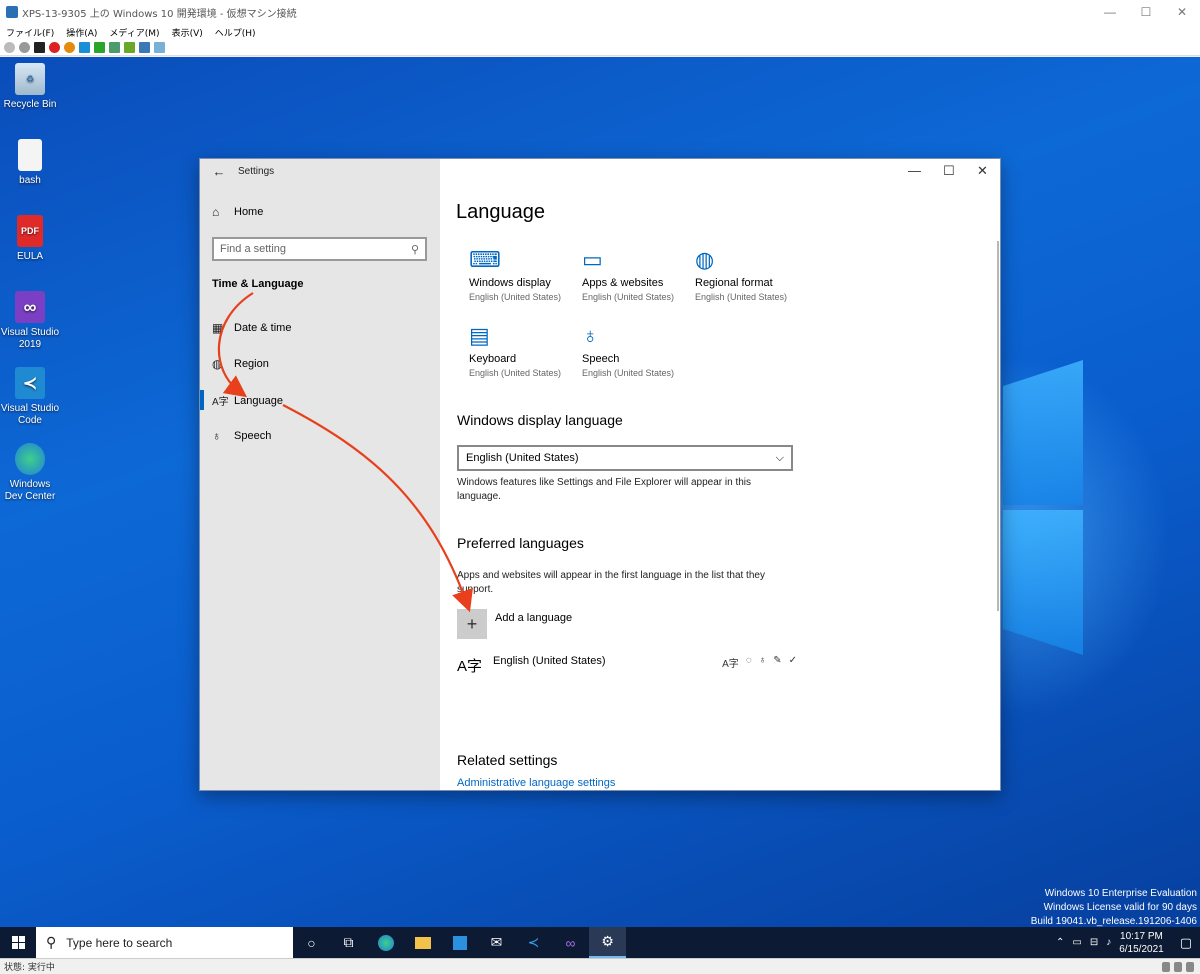 Image resolution: width=1200 pixels, height=974 pixels. I want to click on handwriting-icon: ✎, so click(777, 660).